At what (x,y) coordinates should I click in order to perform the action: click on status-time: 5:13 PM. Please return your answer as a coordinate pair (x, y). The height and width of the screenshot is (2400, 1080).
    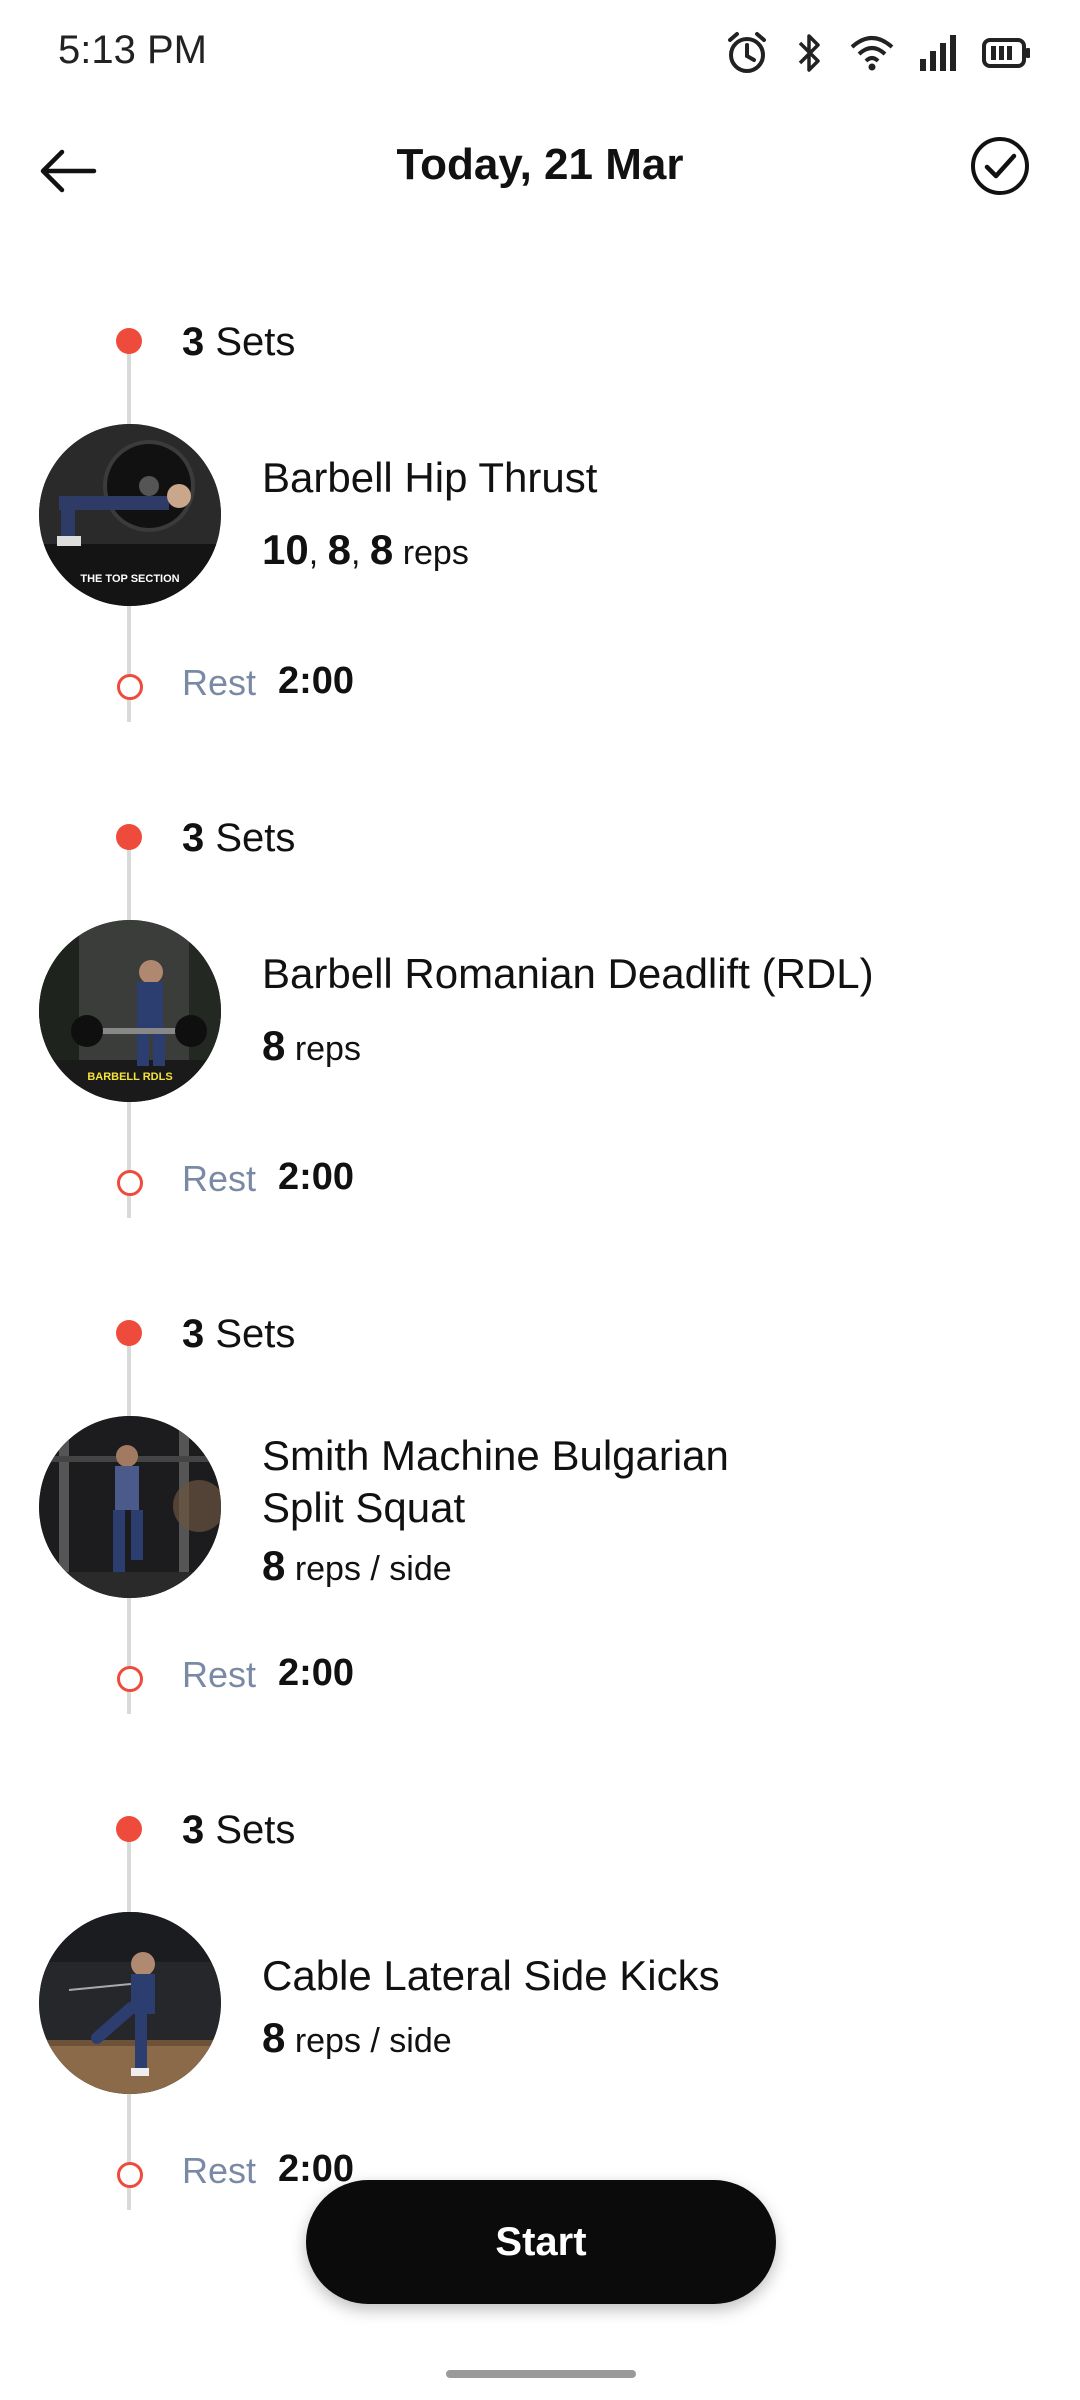
    Looking at the image, I should click on (132, 50).